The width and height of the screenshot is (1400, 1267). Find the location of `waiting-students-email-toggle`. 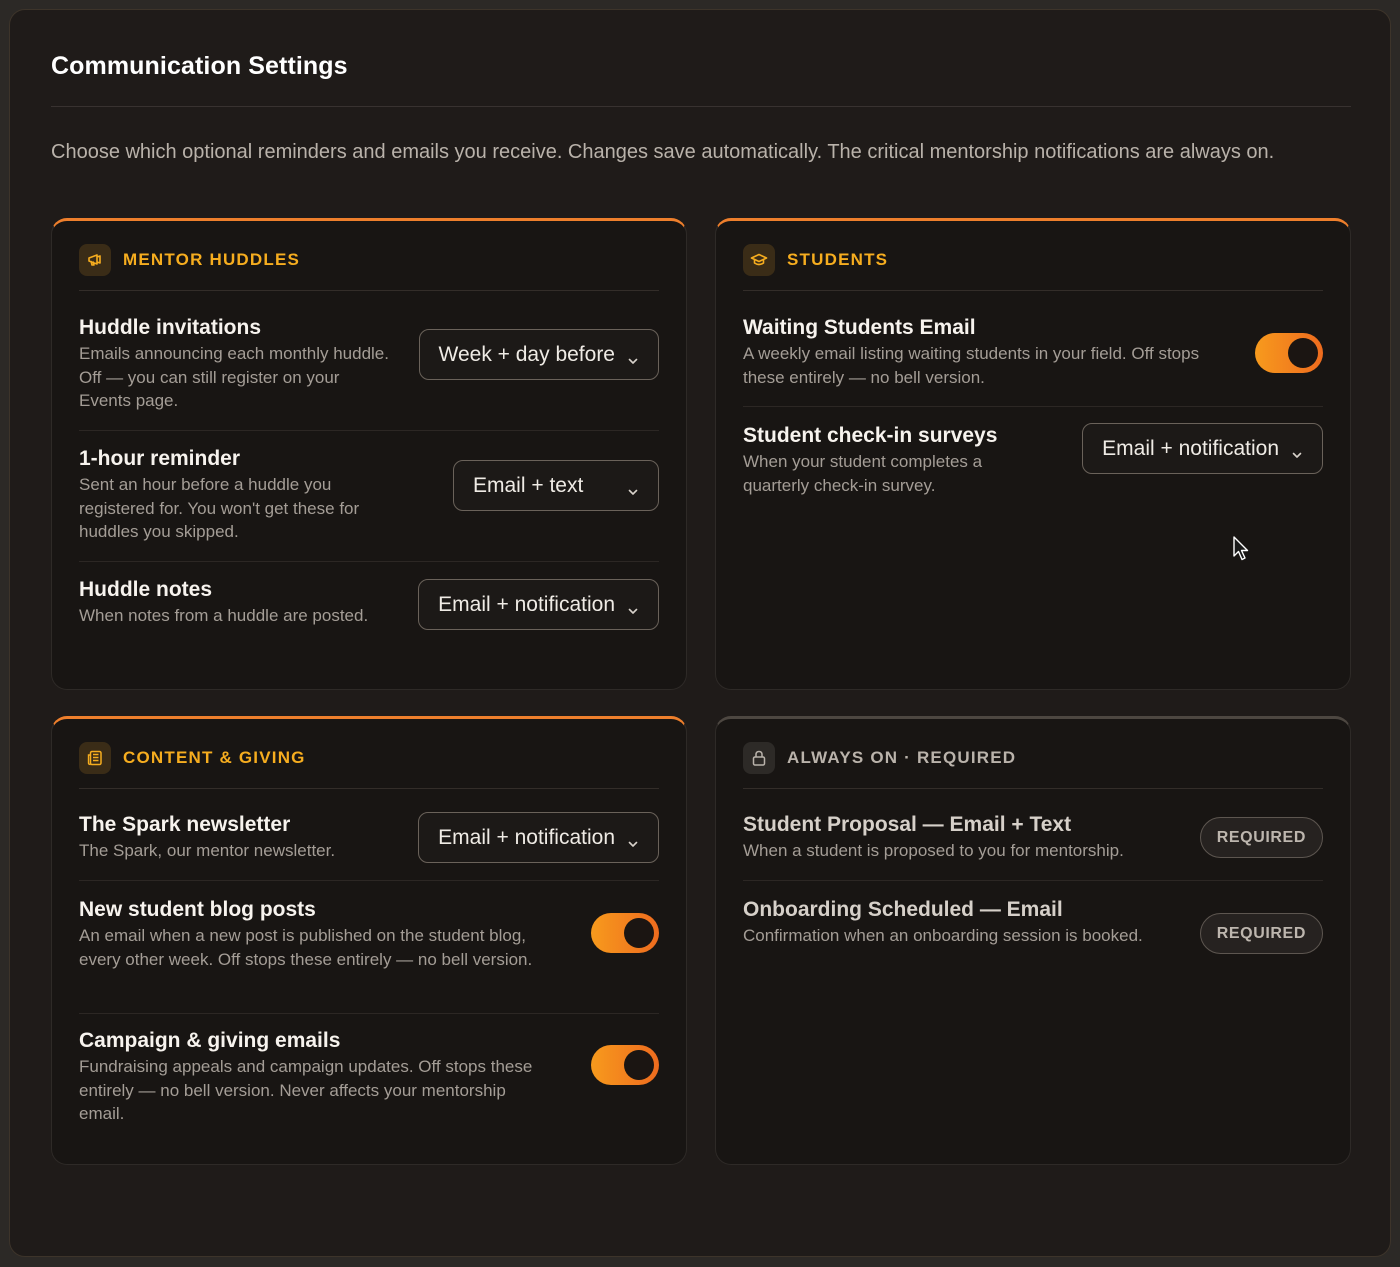

waiting-students-email-toggle is located at coordinates (1289, 353).